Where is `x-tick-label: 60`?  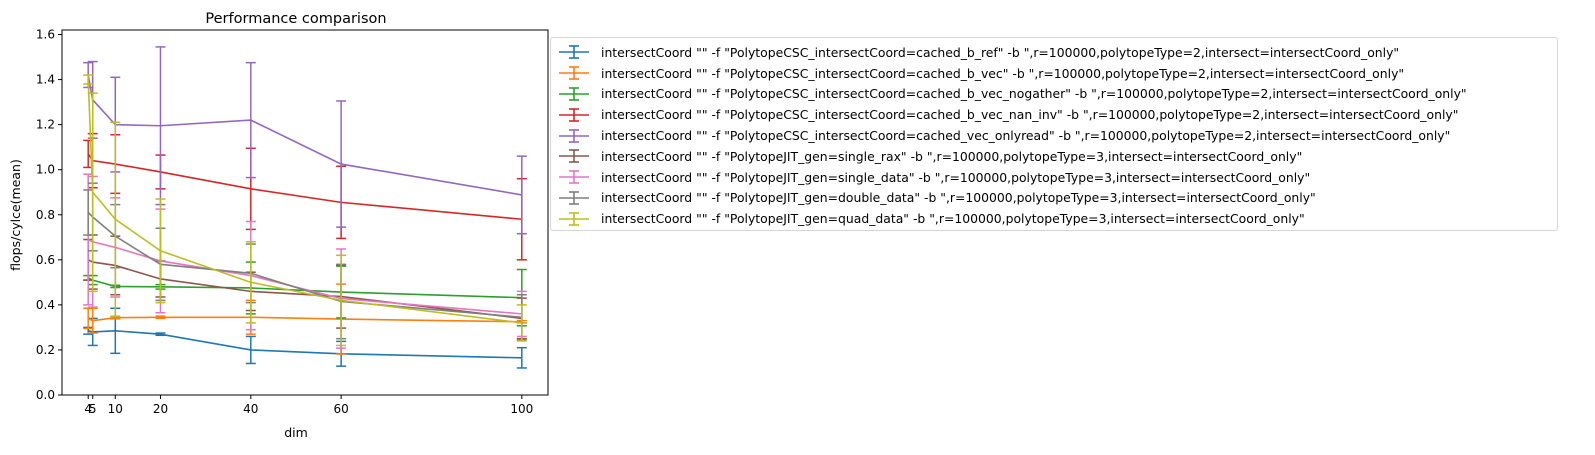
x-tick-label: 60 is located at coordinates (340, 409).